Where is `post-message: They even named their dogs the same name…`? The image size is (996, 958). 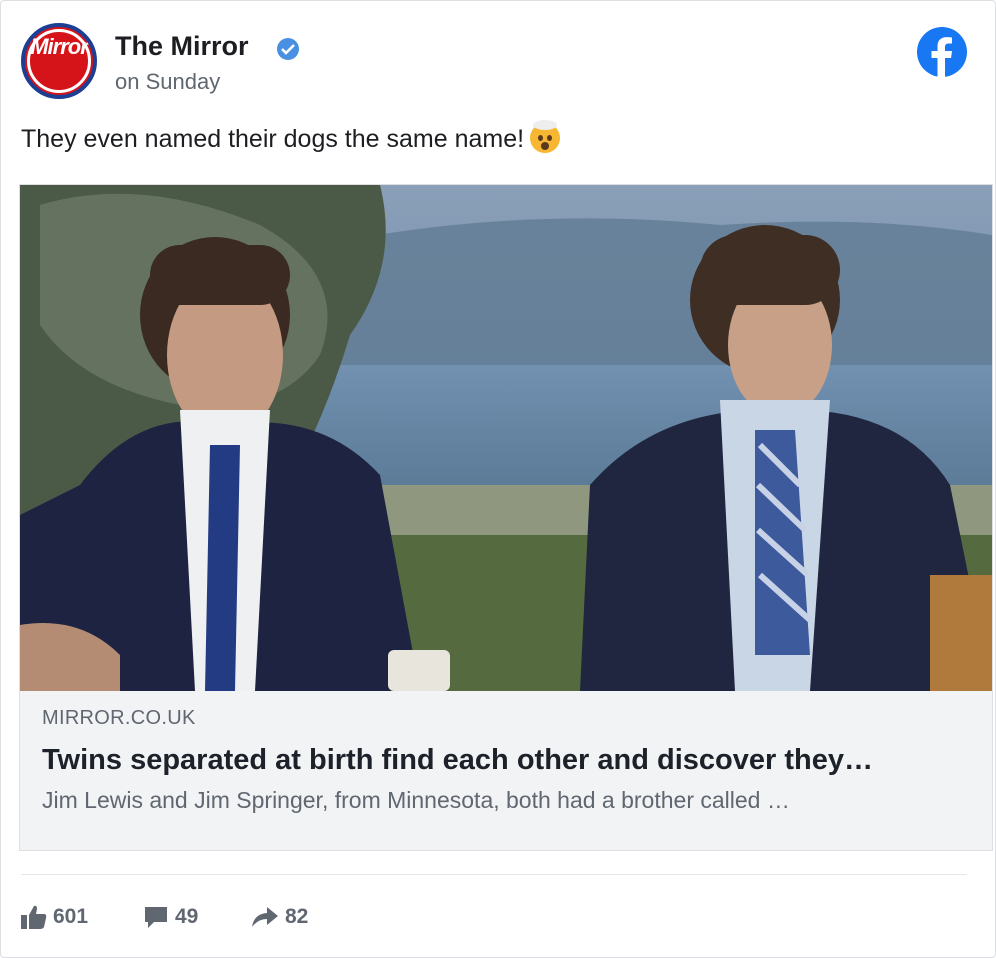
post-message: They even named their dogs the same name… is located at coordinates (273, 139).